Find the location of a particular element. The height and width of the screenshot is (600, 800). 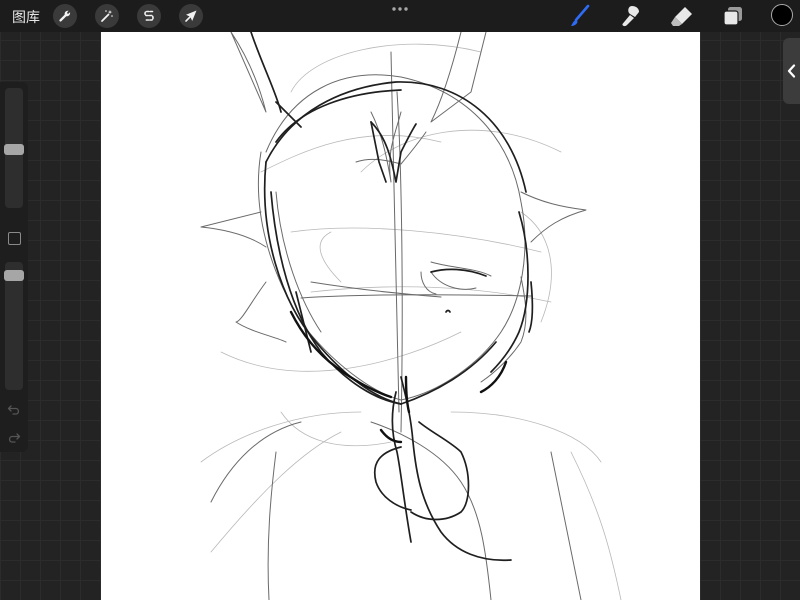

left-sidebar is located at coordinates (14, 267).